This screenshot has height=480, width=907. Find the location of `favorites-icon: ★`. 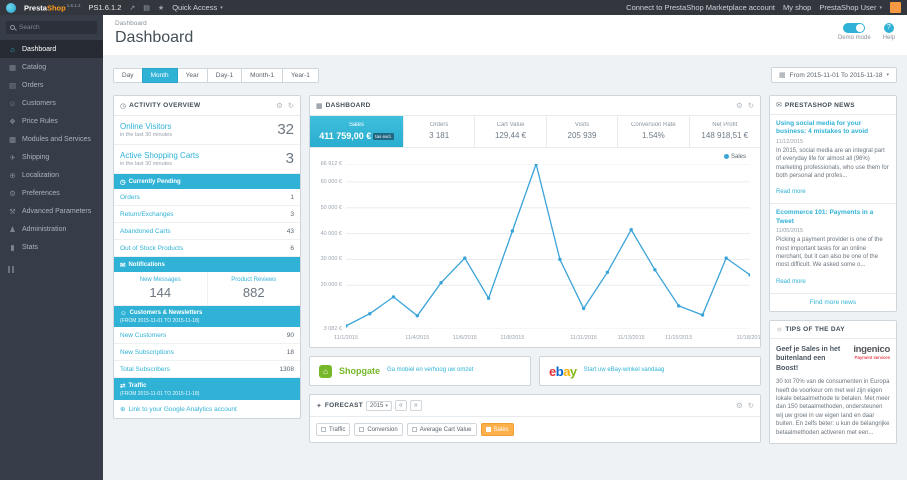

favorites-icon: ★ is located at coordinates (161, 8).